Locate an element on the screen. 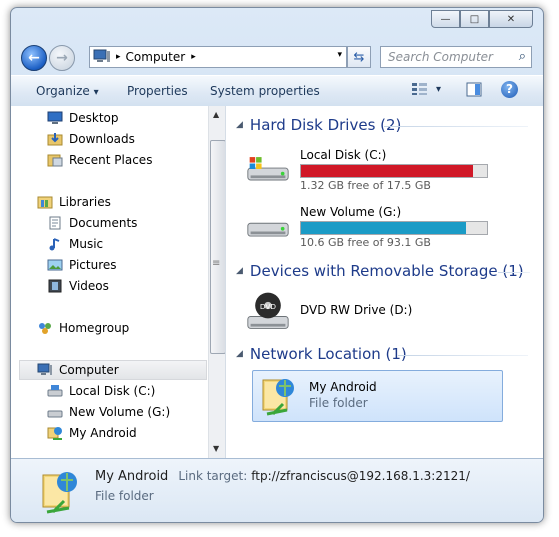 This screenshot has width=559, height=537. nav-item-documents: Documents is located at coordinates (92, 223).